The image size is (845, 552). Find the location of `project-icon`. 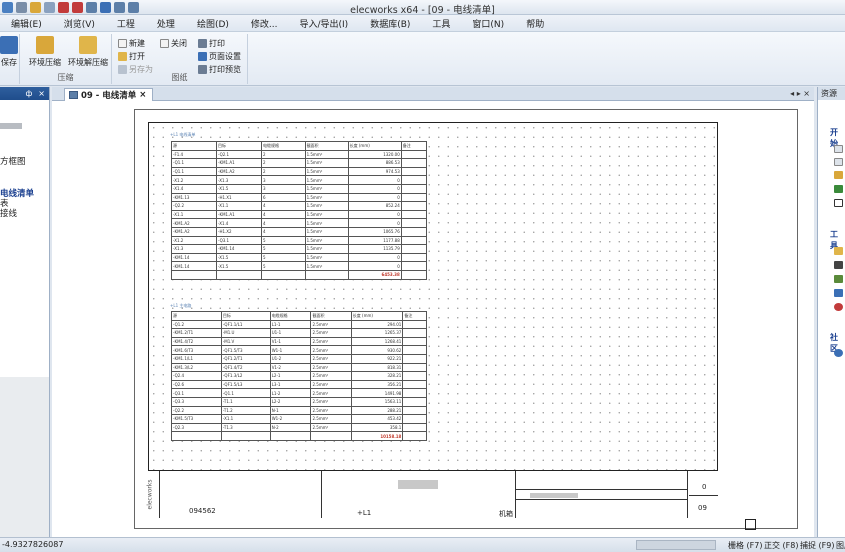

project-icon is located at coordinates (838, 189).